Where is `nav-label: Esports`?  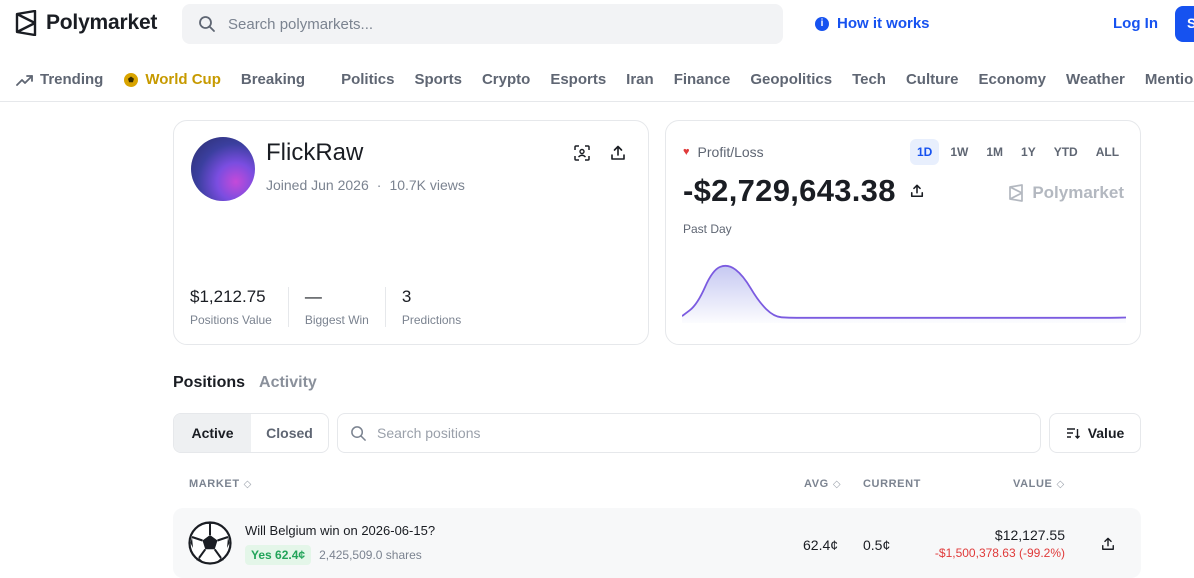
nav-label: Esports is located at coordinates (578, 79).